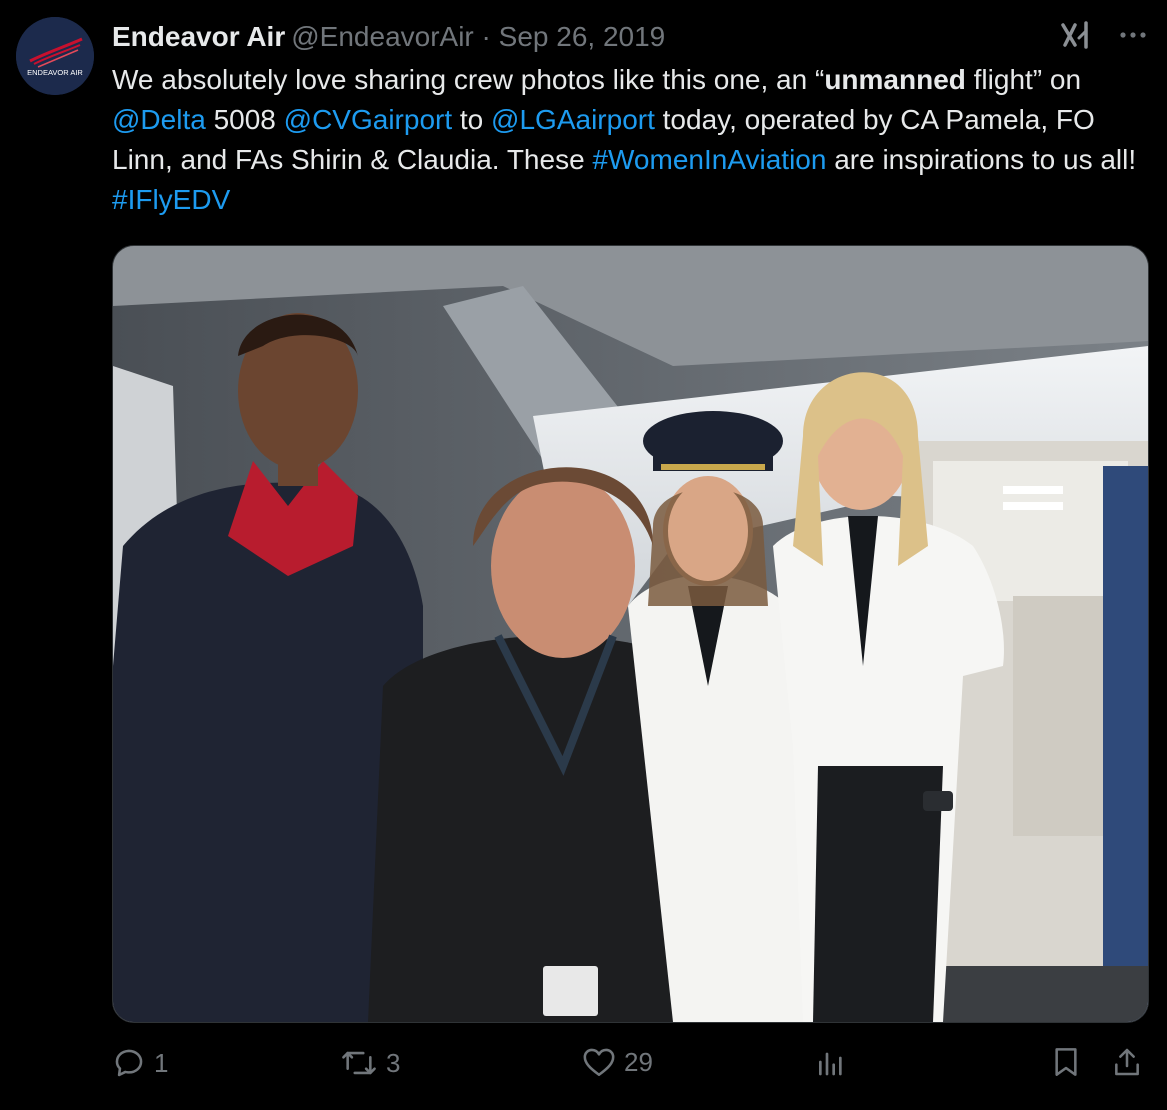 This screenshot has height=1110, width=1167. I want to click on author-name: Endeavor Air, so click(198, 36).